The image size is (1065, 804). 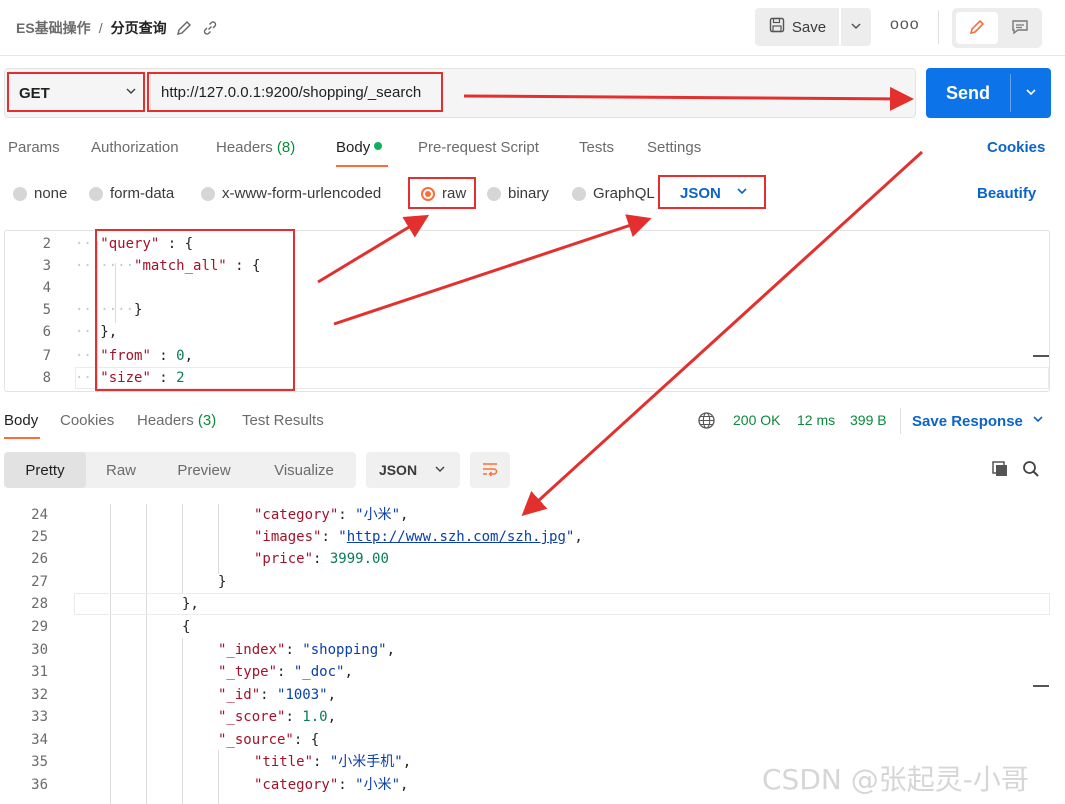 What do you see at coordinates (319, 672) in the screenshot?
I see `json-string: "_doc"` at bounding box center [319, 672].